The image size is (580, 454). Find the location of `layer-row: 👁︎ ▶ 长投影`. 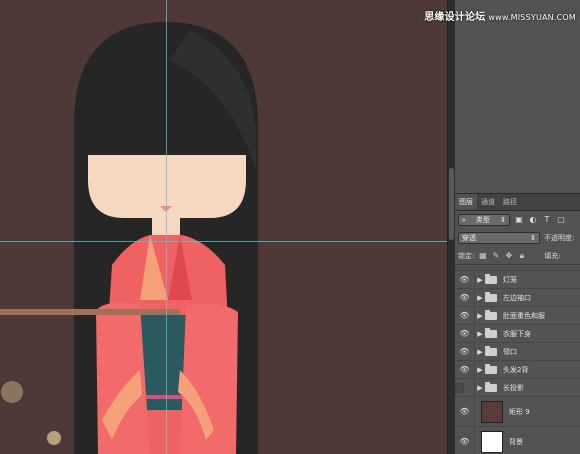

layer-row: 👁︎ ▶ 长投影 is located at coordinates (517, 388).